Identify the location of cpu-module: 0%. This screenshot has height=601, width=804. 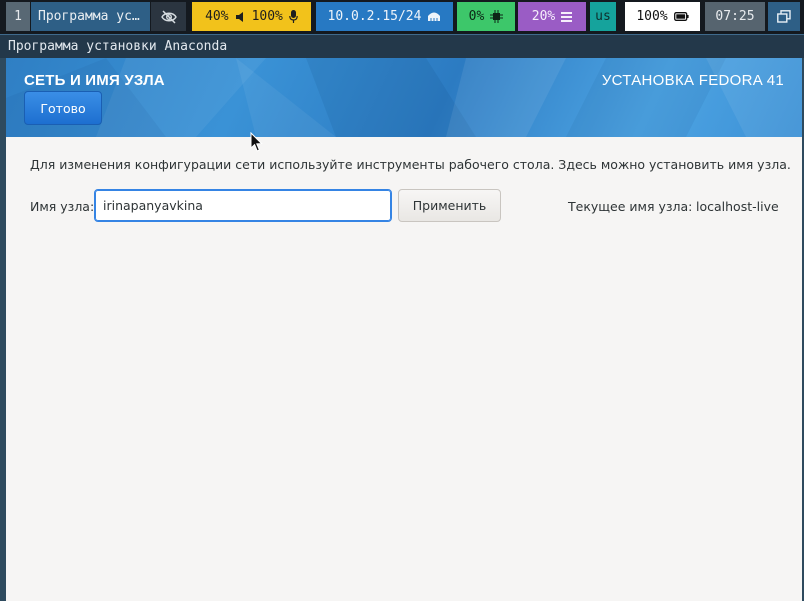
(486, 16).